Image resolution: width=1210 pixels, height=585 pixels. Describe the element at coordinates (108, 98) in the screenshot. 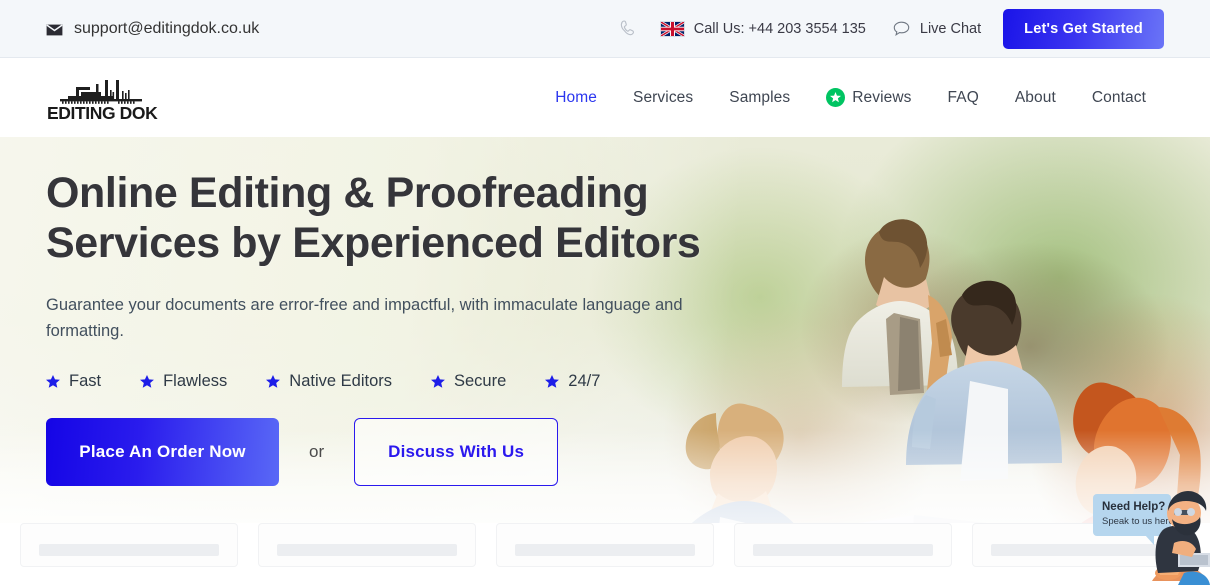

I see `site-logo: EDITING DOK` at that location.